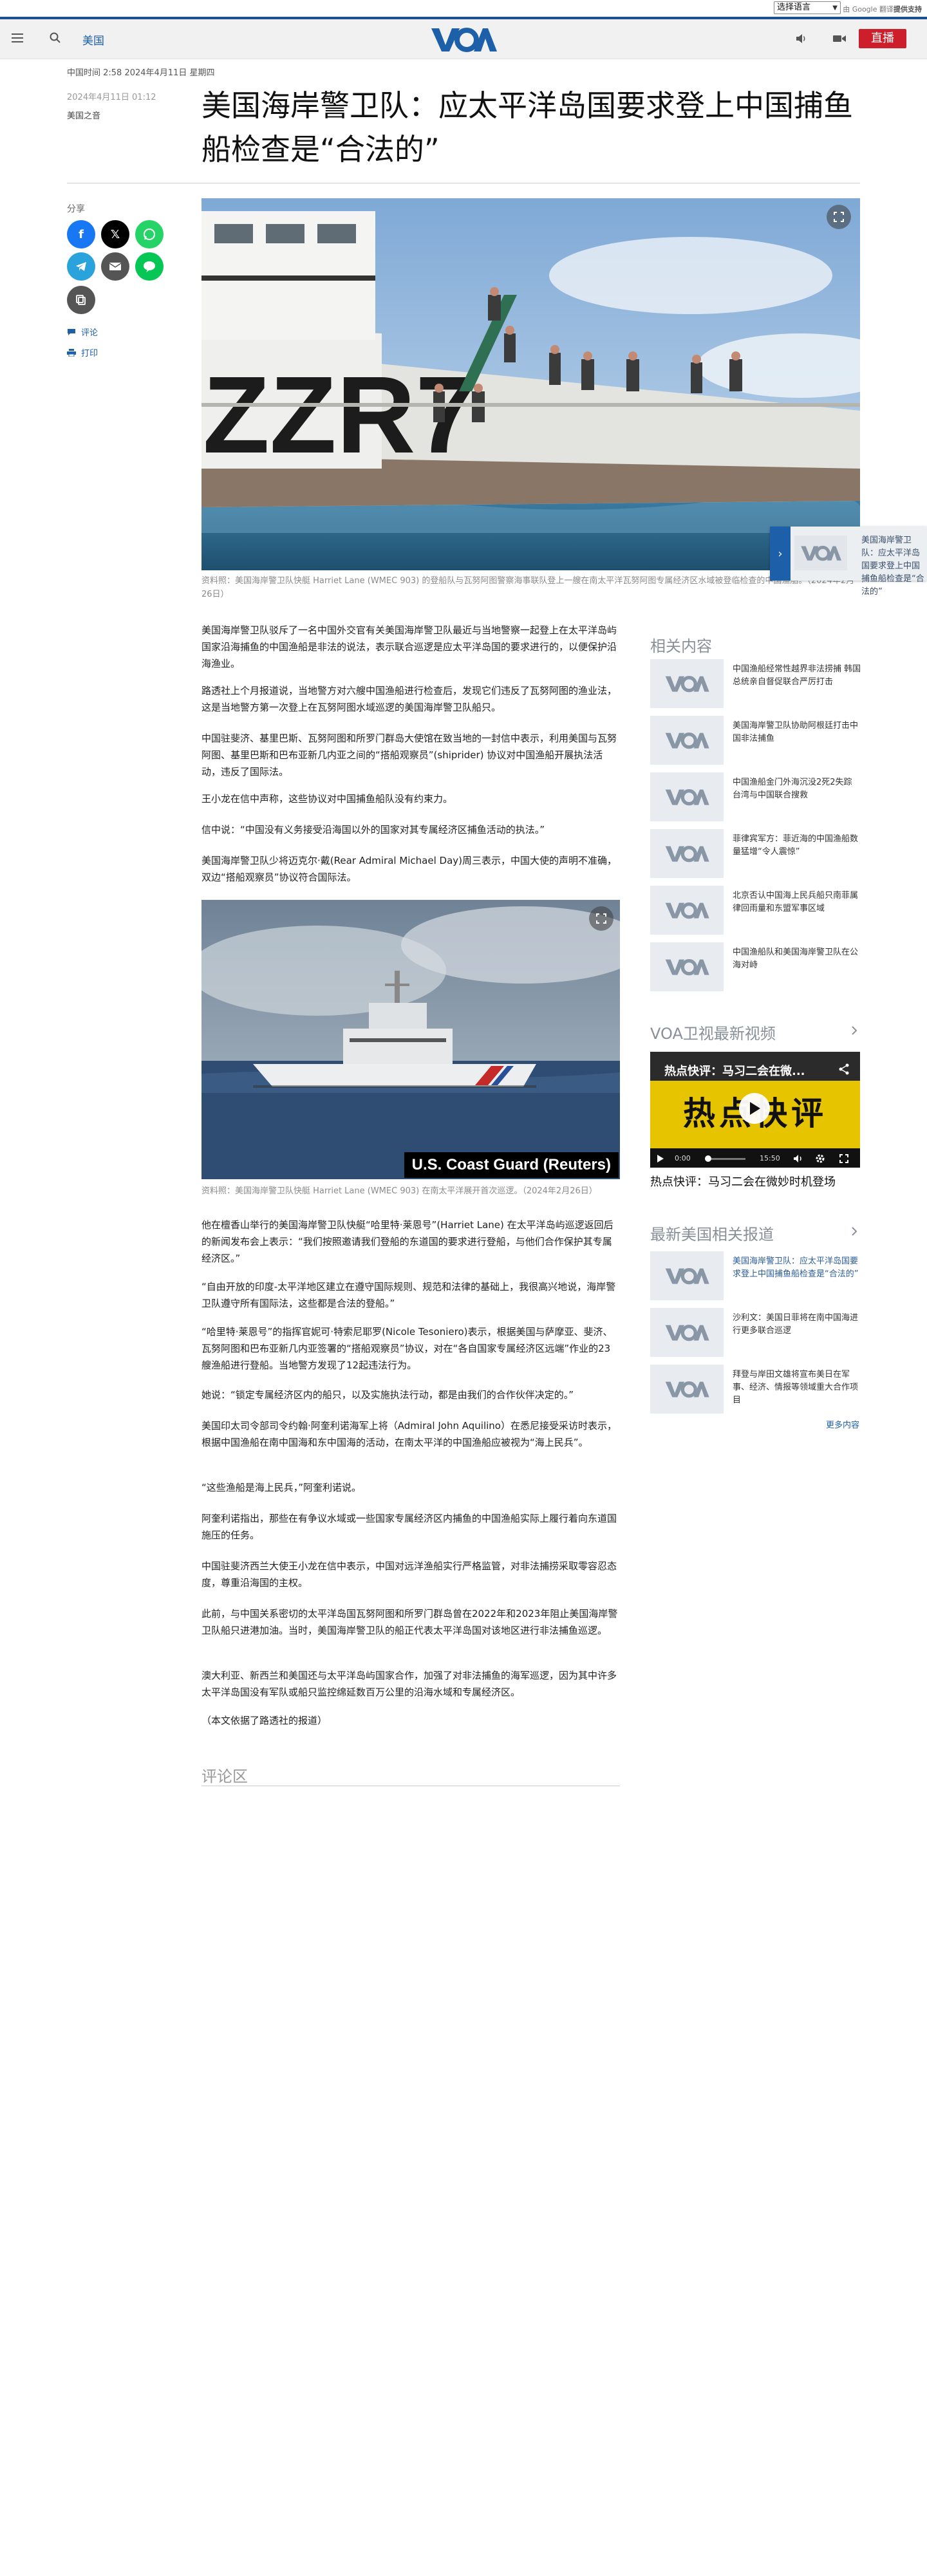 The height and width of the screenshot is (2576, 927). What do you see at coordinates (796, 845) in the screenshot?
I see `related-item-title: 菲律宾军方：菲近海的中国渔船数量猛增“令人震惊”` at bounding box center [796, 845].